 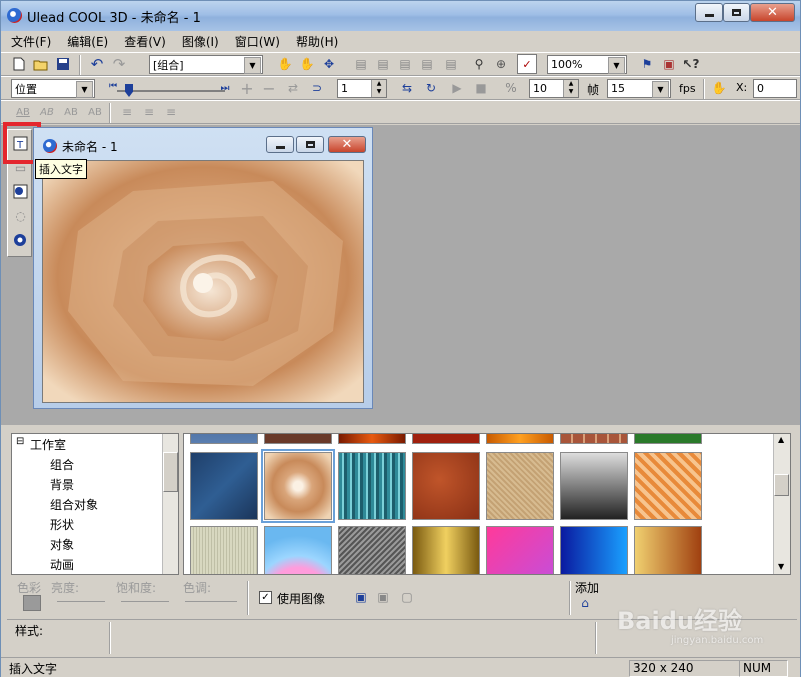 What do you see at coordinates (225, 88) in the screenshot?
I see `last-frame-button: ⏭` at bounding box center [225, 88].